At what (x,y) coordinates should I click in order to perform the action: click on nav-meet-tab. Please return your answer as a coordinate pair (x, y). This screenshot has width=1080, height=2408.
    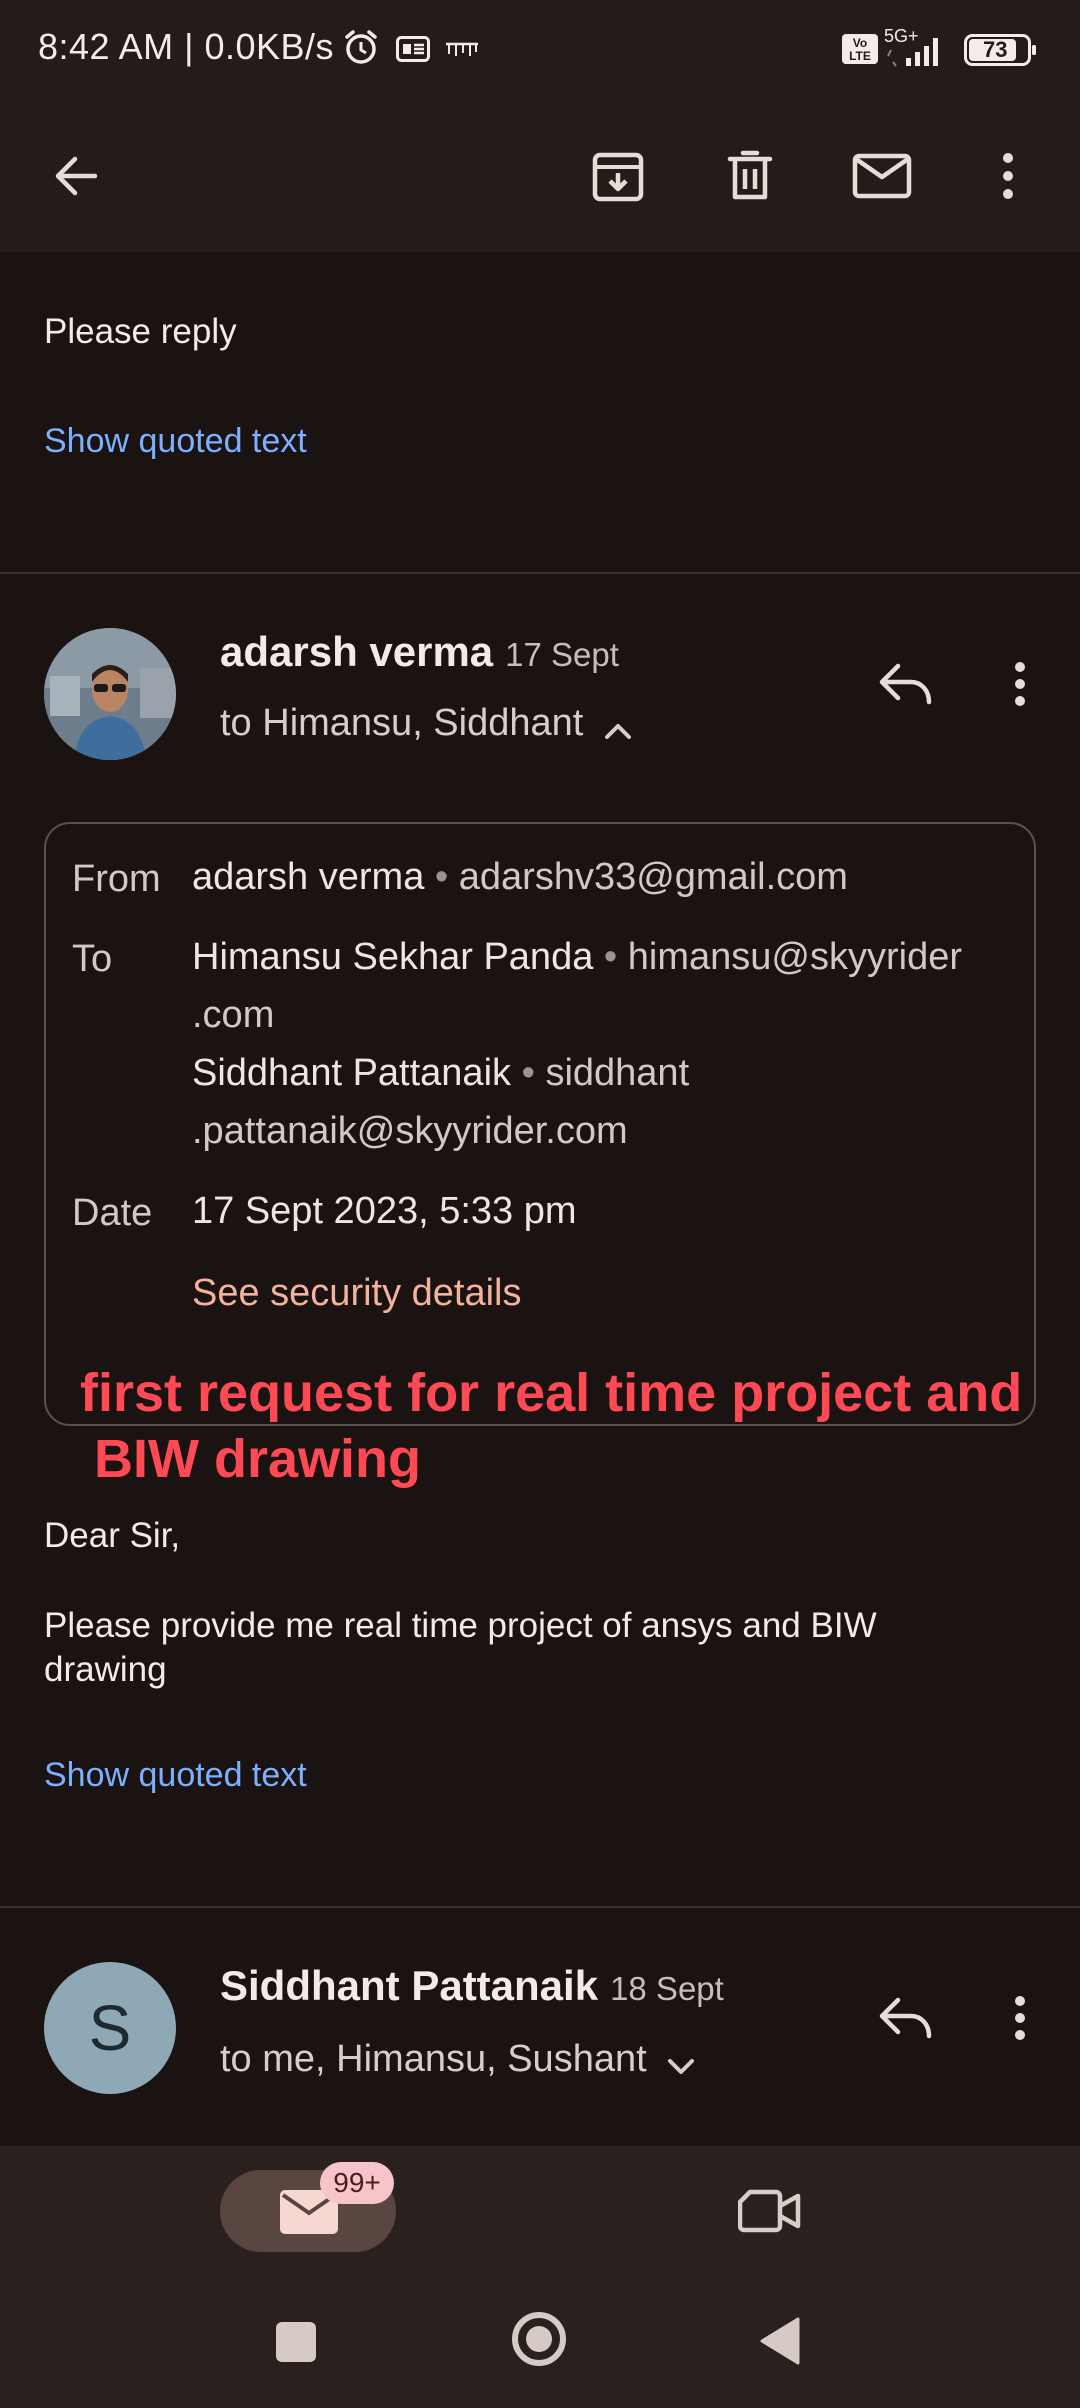
    Looking at the image, I should click on (769, 2213).